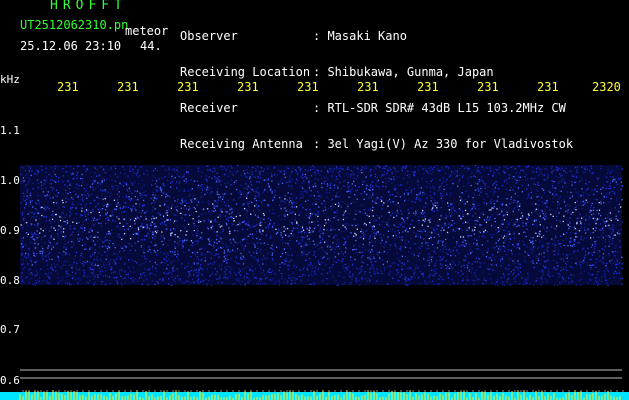 This screenshot has height=400, width=629. Describe the element at coordinates (439, 108) in the screenshot. I see `info-value-receiver: : RTL-SDR SDR# 43dB L15 103.2MHz CW` at that location.